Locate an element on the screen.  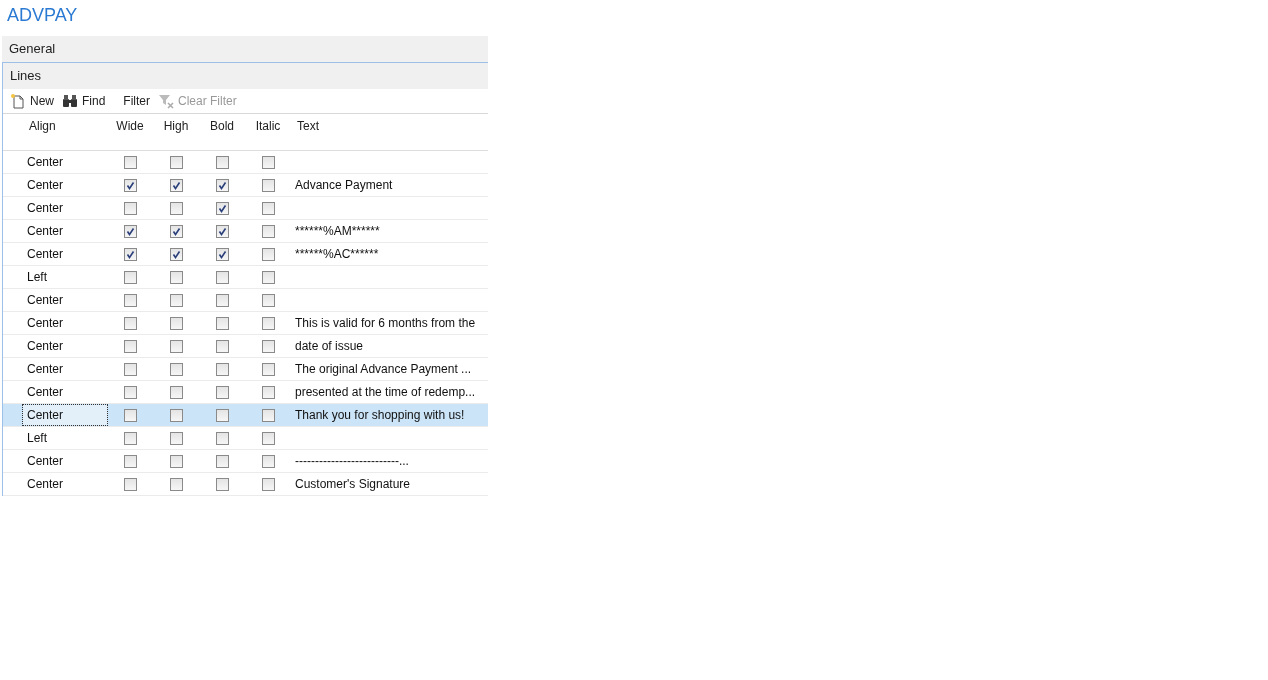
table-cell-text: Advance Payment is located at coordinates (344, 185).